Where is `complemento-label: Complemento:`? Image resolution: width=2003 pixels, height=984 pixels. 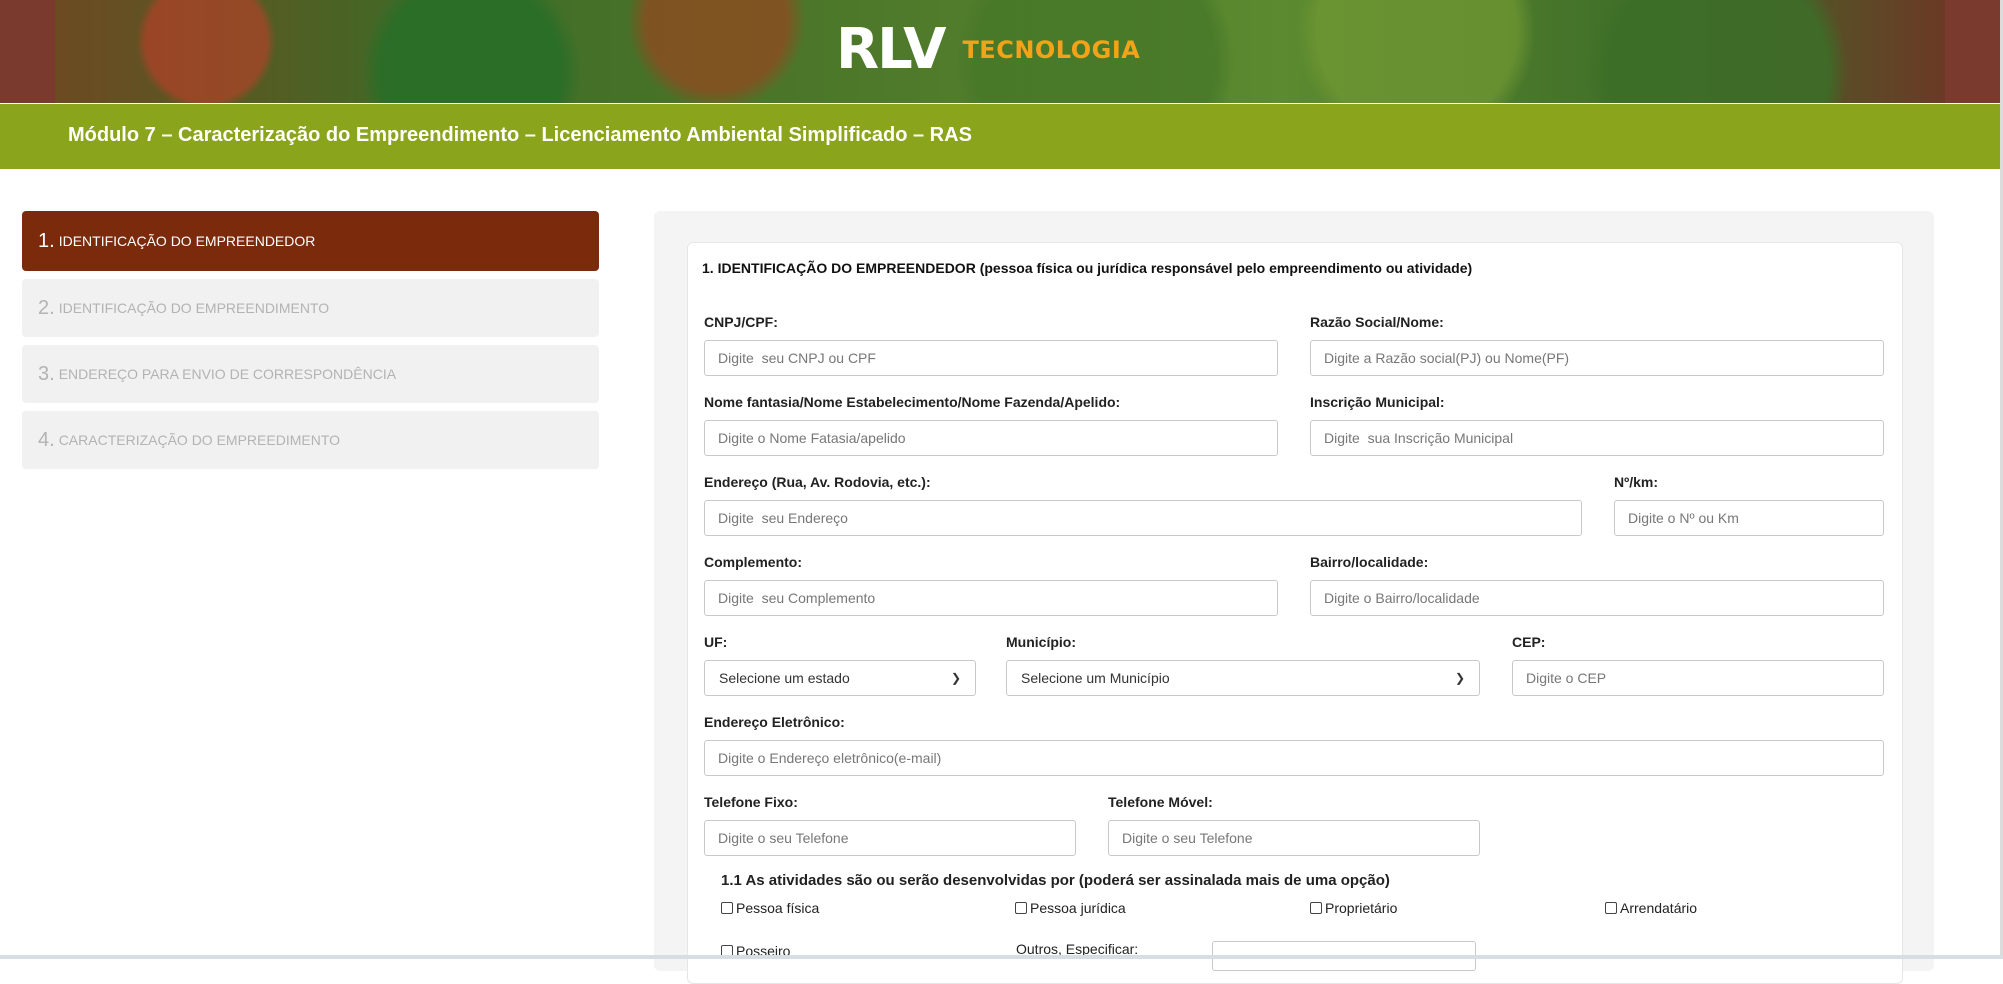 complemento-label: Complemento: is located at coordinates (753, 562).